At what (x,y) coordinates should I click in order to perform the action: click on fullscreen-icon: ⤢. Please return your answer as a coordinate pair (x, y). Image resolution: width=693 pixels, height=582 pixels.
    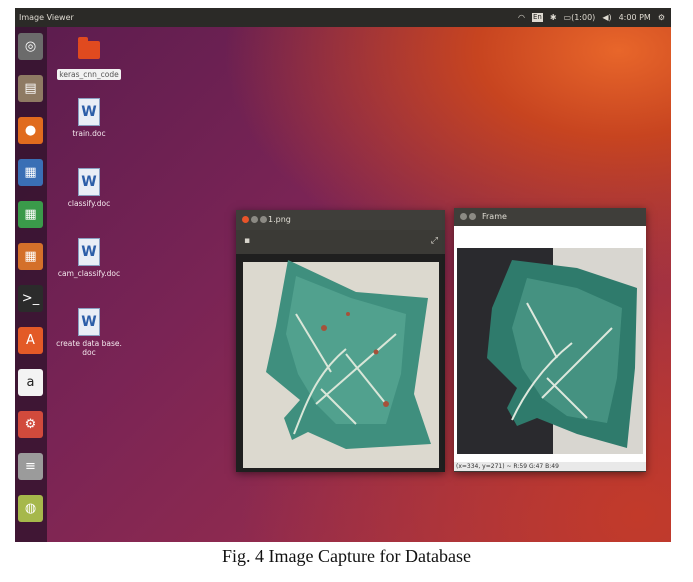
    Looking at the image, I should click on (434, 241).